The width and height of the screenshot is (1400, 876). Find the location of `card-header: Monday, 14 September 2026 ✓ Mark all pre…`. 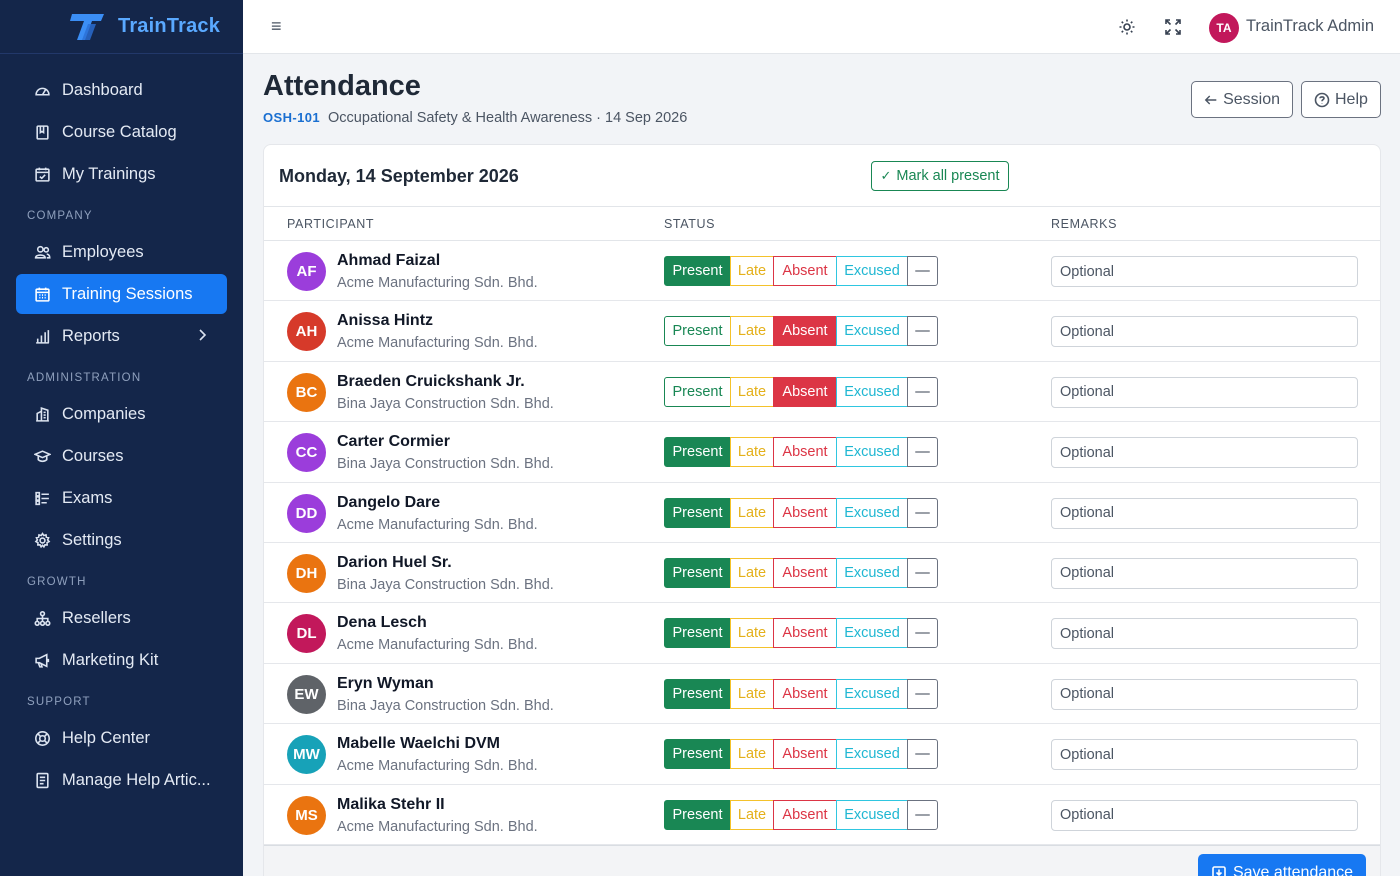

card-header: Monday, 14 September 2026 ✓ Mark all pre… is located at coordinates (822, 176).